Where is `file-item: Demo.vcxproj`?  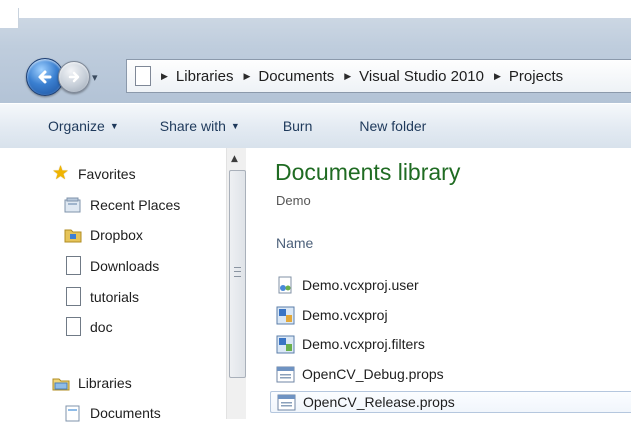 file-item: Demo.vcxproj is located at coordinates (332, 315).